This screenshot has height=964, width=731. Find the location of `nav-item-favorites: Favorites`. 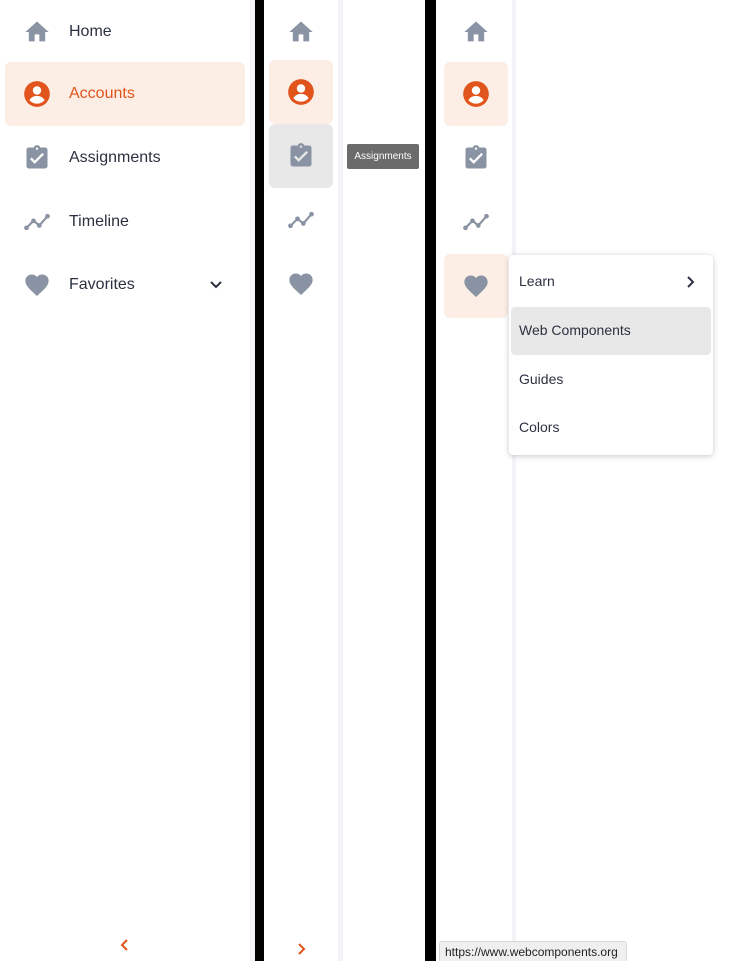

nav-item-favorites: Favorites is located at coordinates (125, 285).